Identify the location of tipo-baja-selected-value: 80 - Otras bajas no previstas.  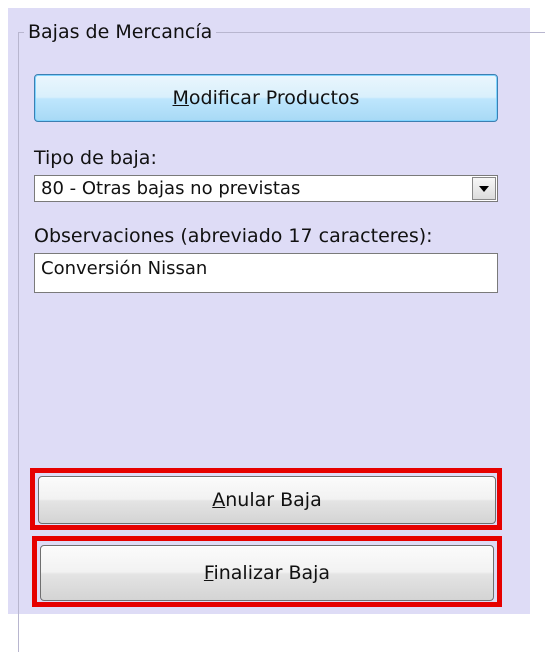
(171, 188).